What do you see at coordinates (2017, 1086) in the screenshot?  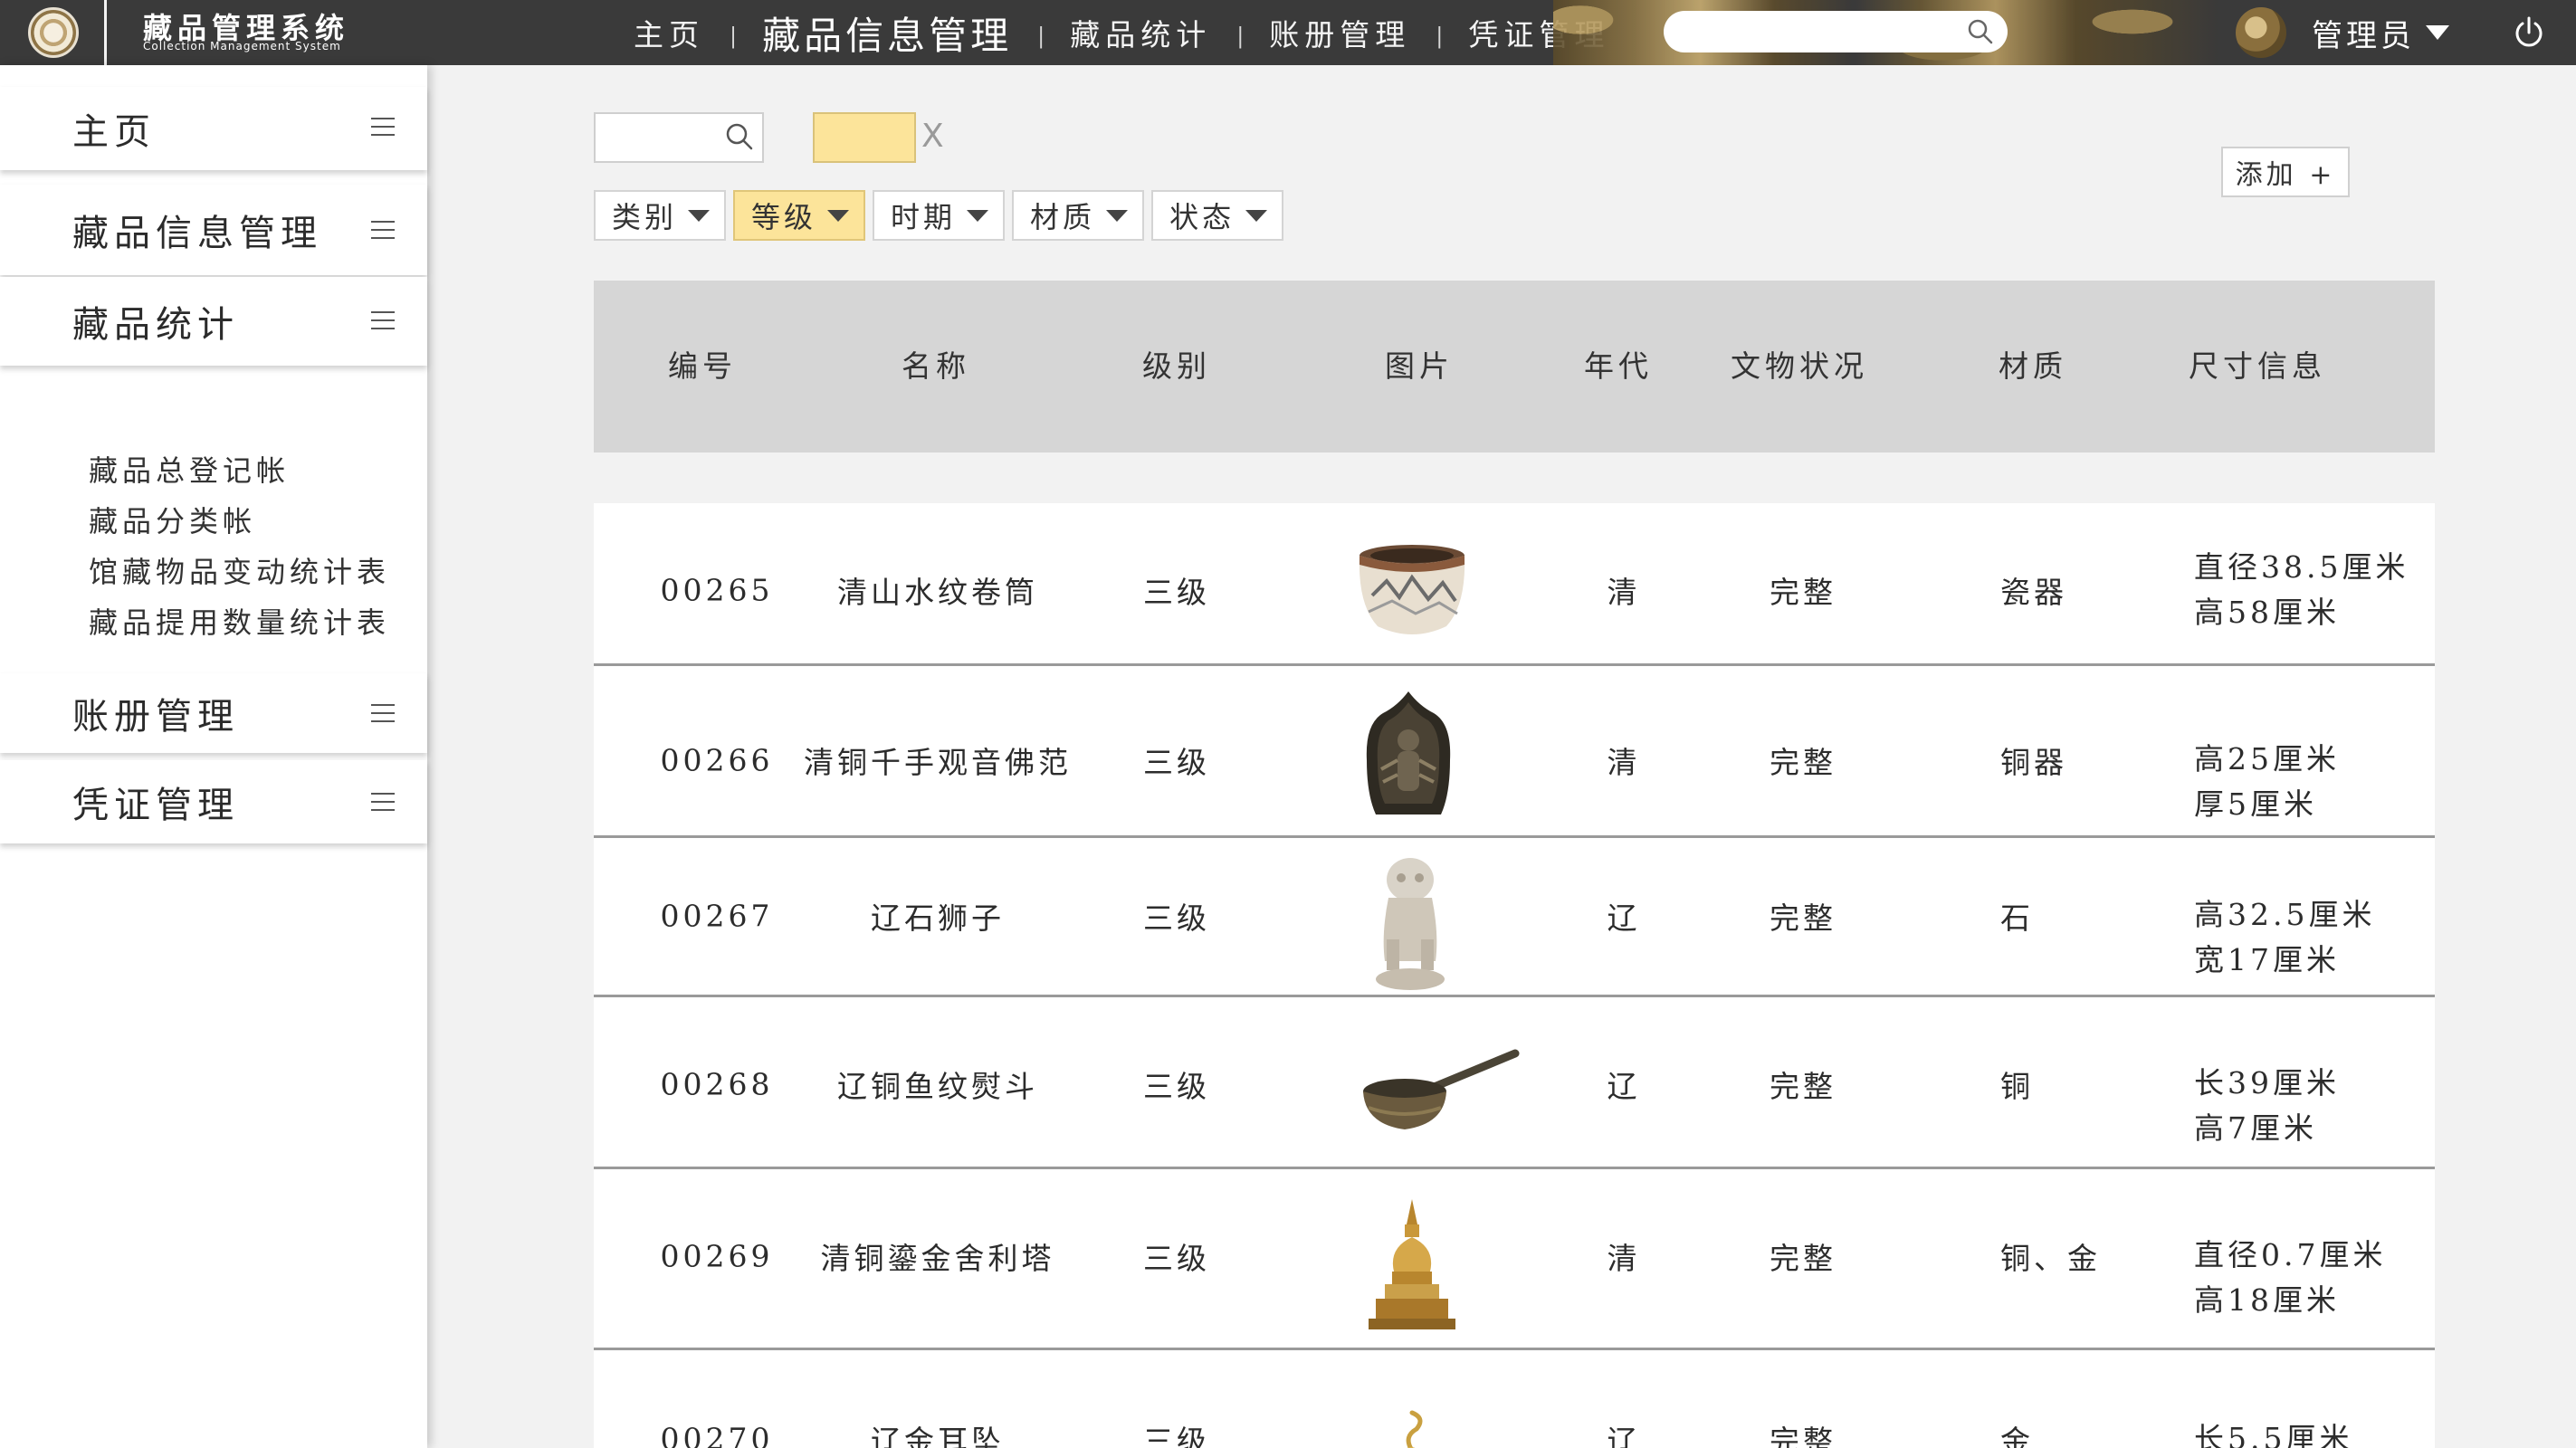 I see `cell-material: 铜` at bounding box center [2017, 1086].